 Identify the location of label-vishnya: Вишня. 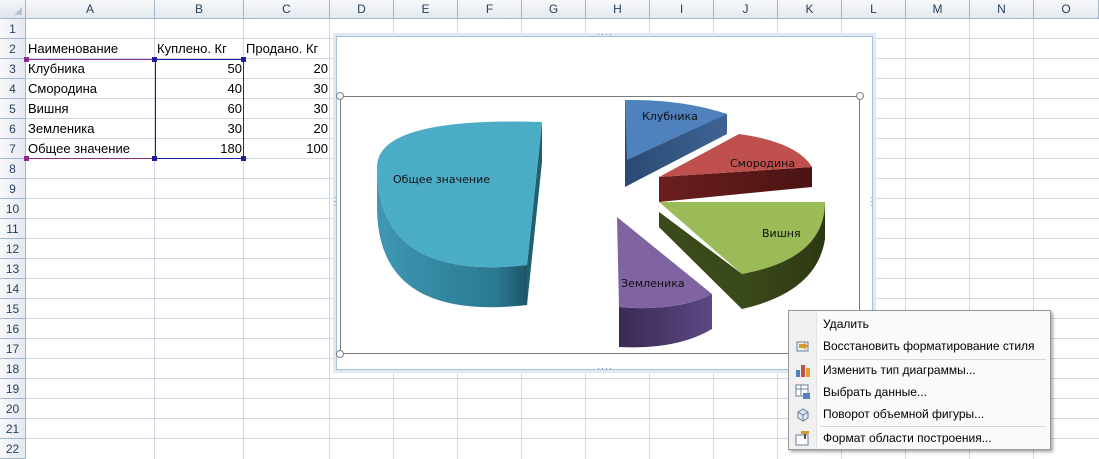
(781, 233).